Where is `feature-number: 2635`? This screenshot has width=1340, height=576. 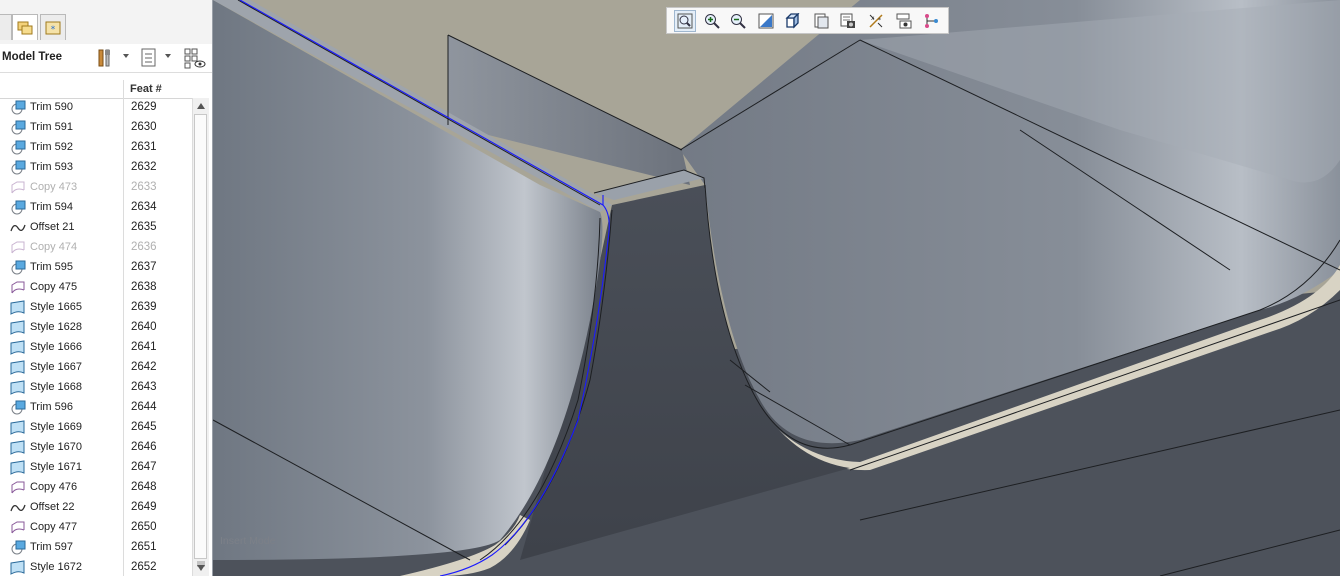 feature-number: 2635 is located at coordinates (144, 227).